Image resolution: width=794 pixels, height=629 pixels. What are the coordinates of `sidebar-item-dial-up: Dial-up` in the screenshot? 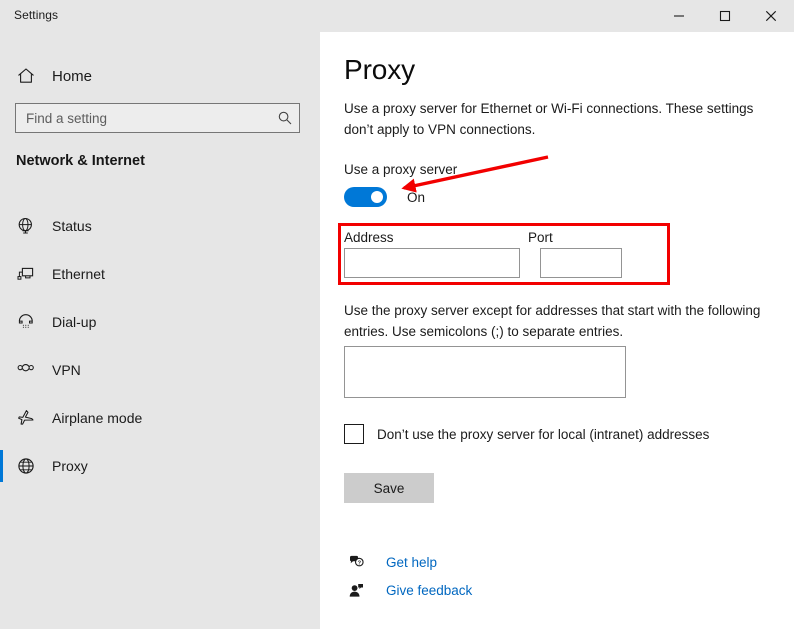 It's located at (160, 322).